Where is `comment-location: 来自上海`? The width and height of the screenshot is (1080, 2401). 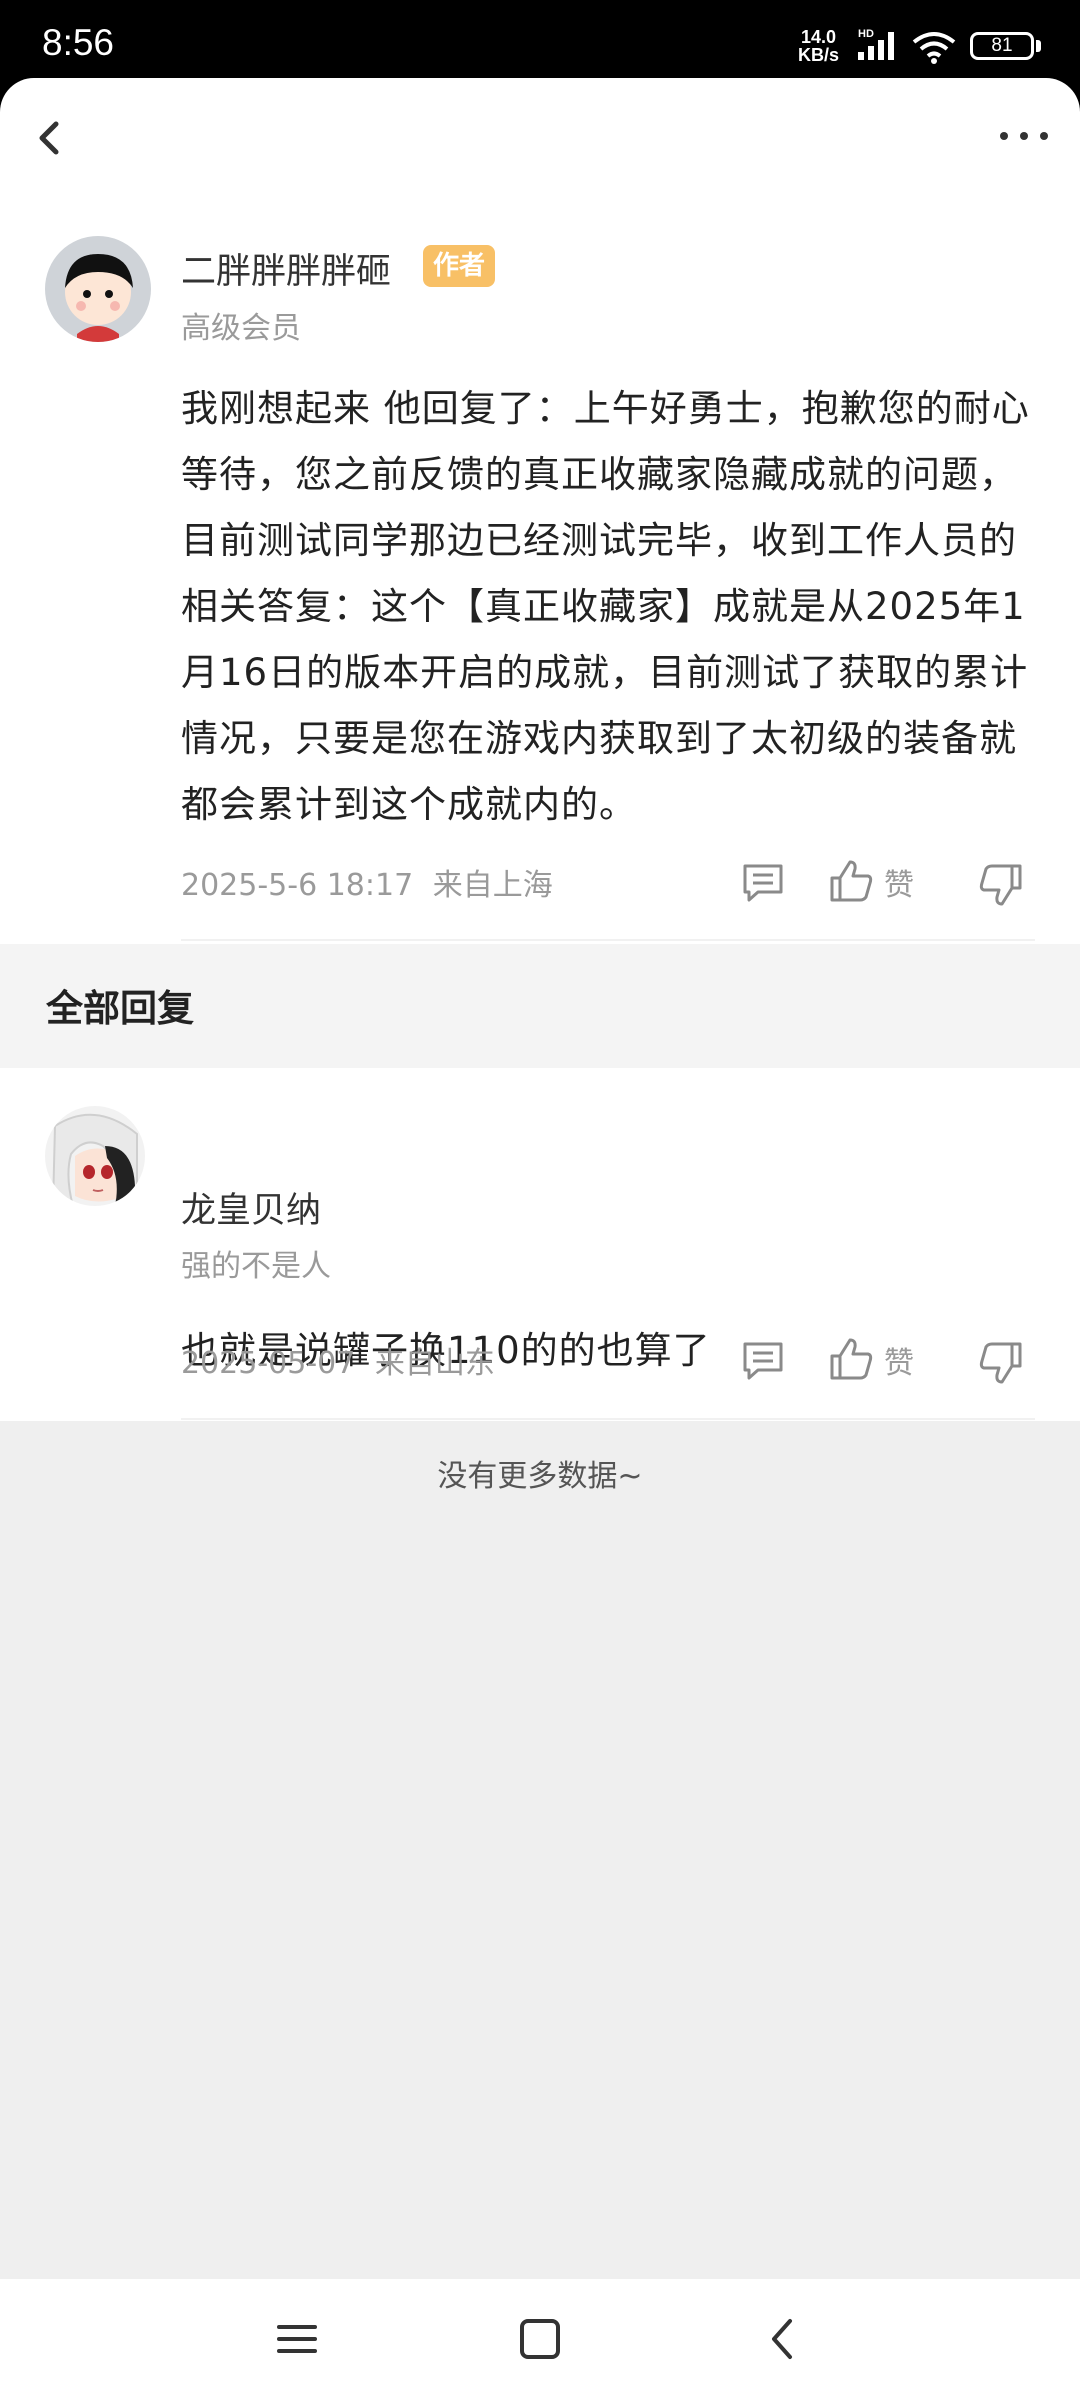 comment-location: 来自上海 is located at coordinates (492, 885).